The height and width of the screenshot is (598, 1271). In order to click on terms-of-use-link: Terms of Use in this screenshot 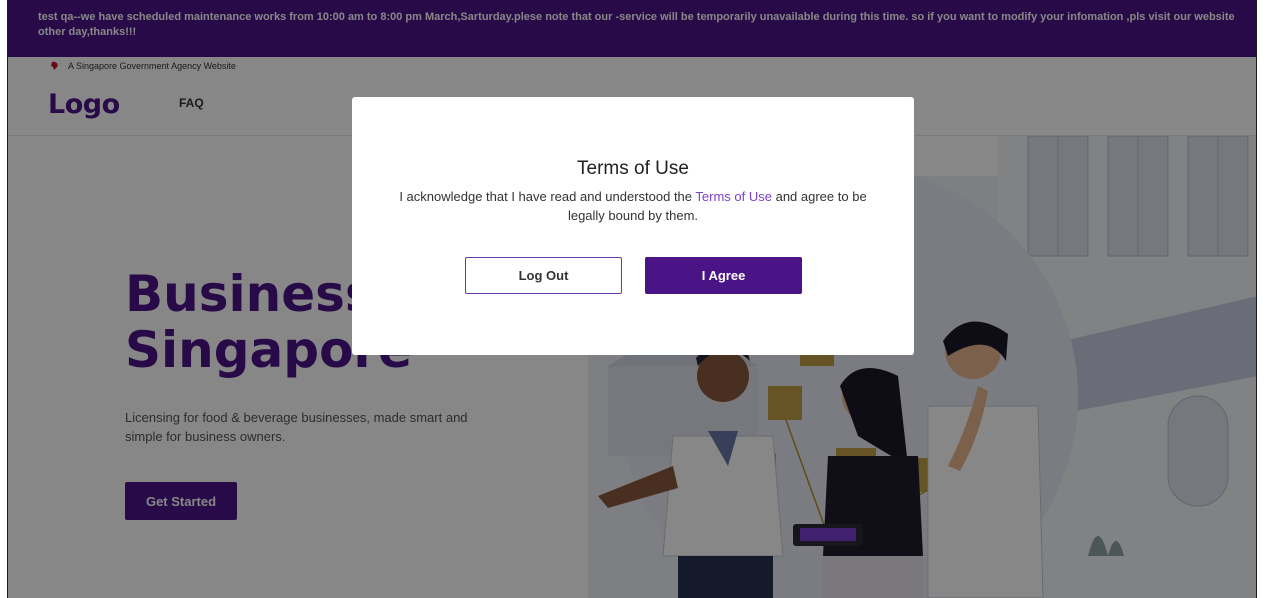, I will do `click(733, 196)`.